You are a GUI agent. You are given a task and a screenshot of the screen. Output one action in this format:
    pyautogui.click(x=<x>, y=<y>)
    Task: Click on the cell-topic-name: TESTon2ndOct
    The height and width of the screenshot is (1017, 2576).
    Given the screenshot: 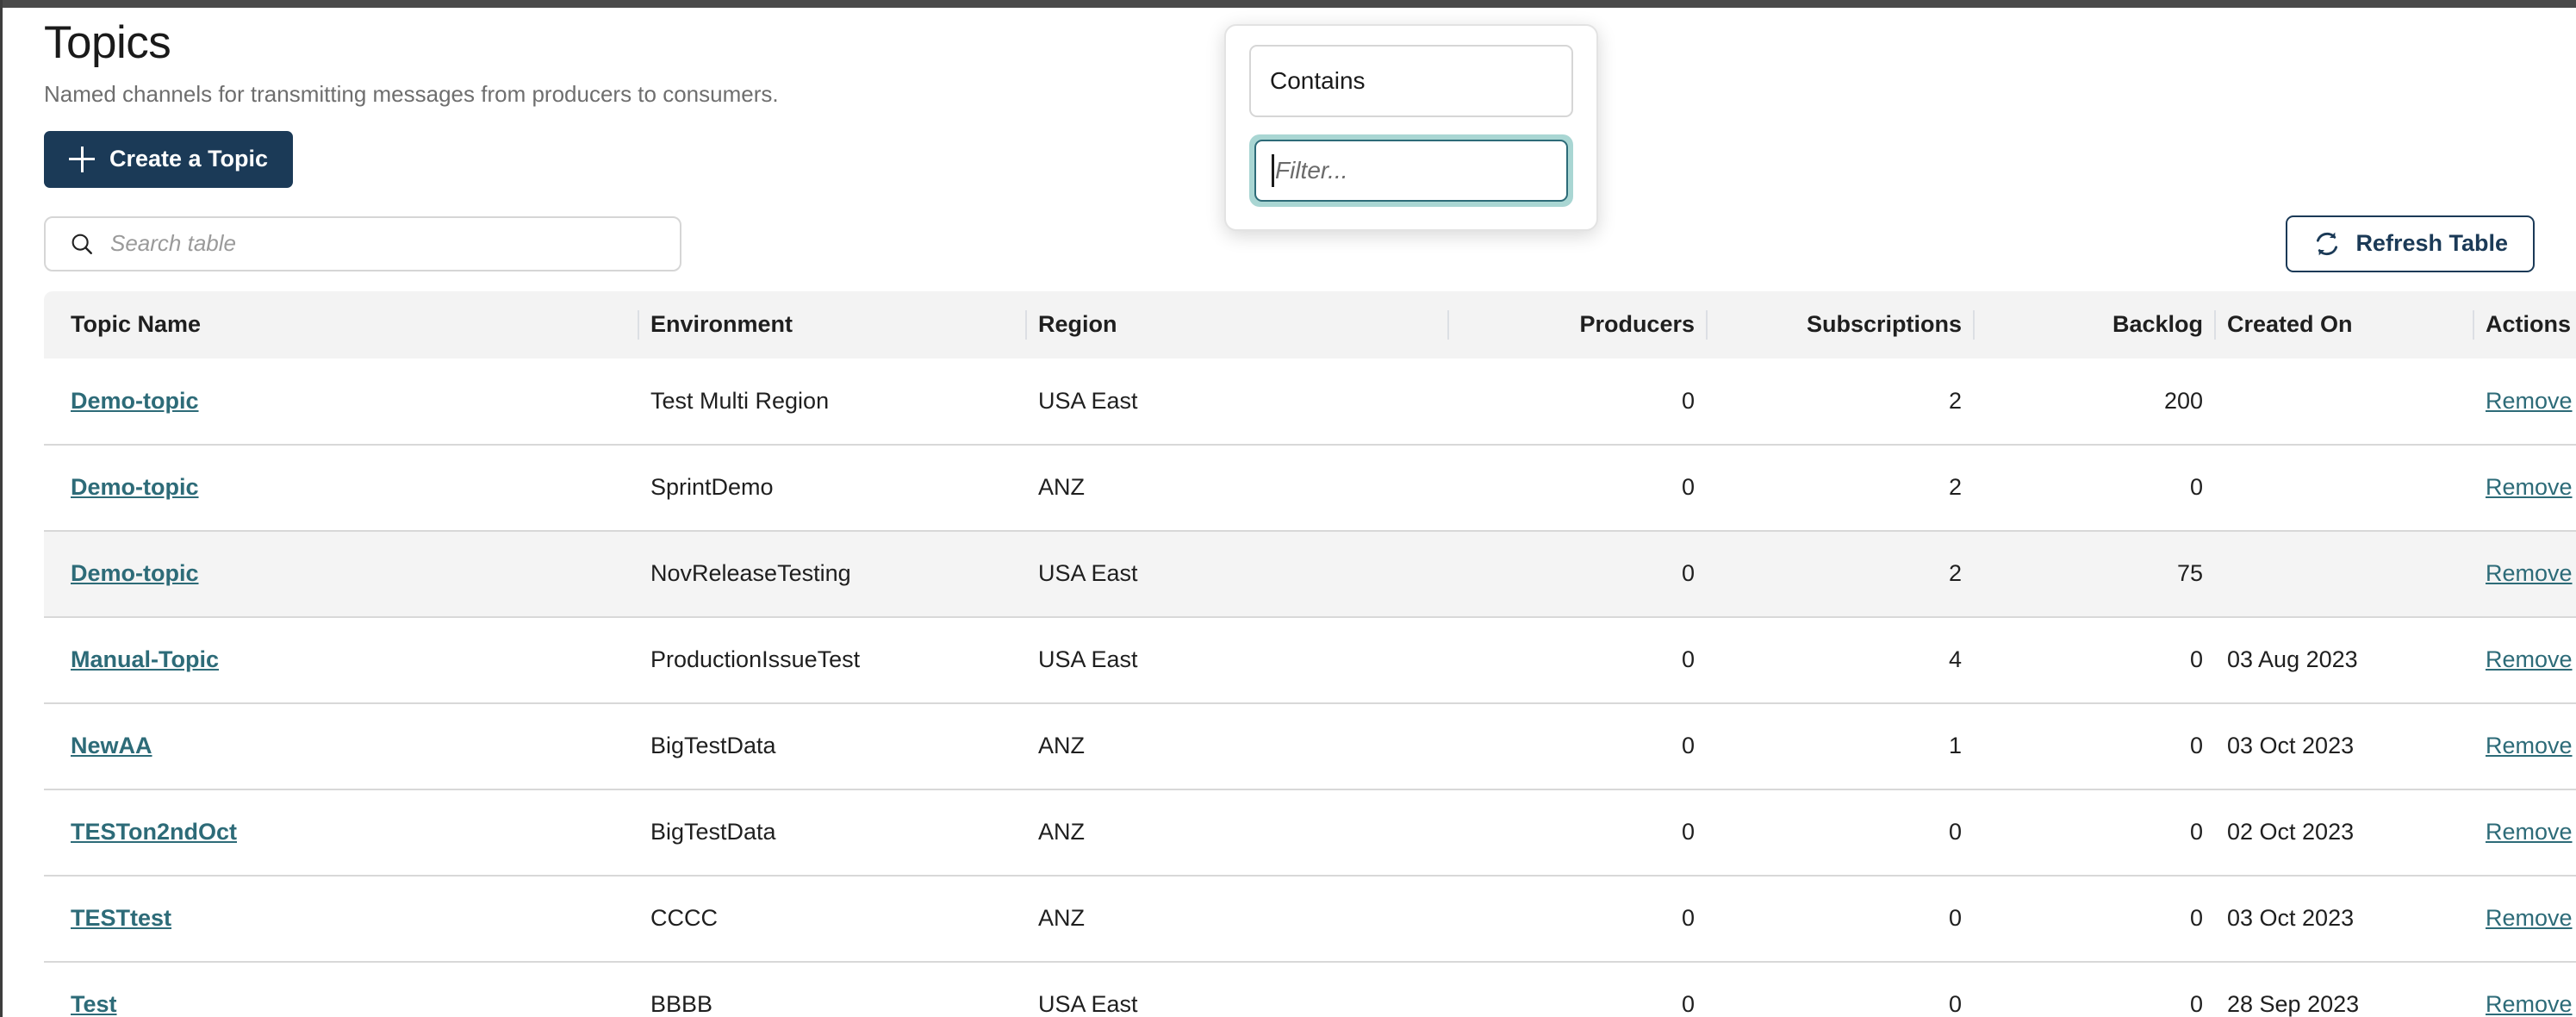 What is the action you would take?
    pyautogui.click(x=341, y=833)
    